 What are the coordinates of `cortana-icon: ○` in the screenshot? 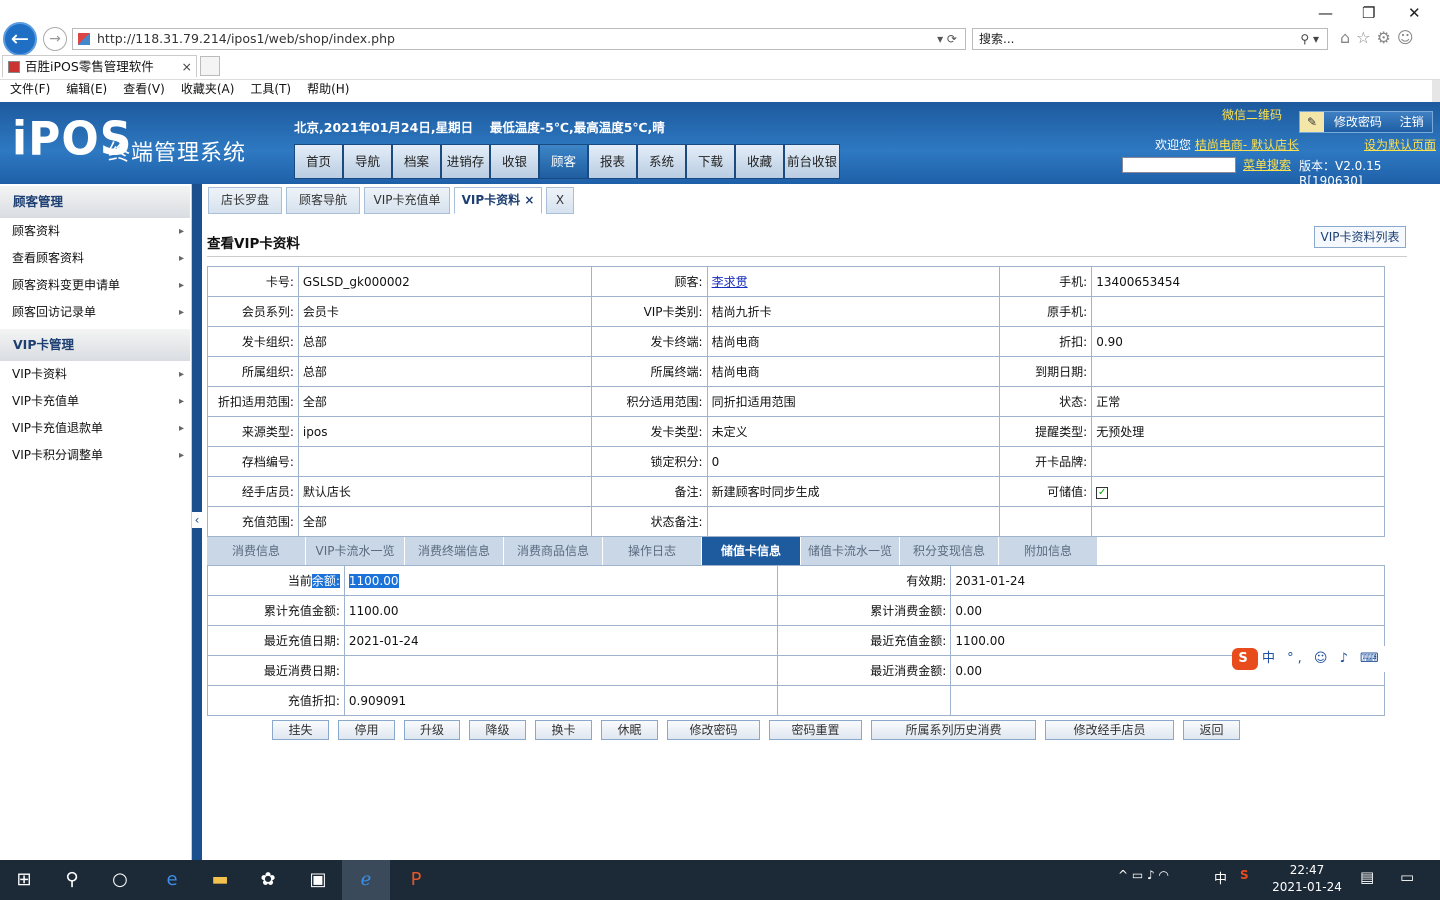 It's located at (120, 880).